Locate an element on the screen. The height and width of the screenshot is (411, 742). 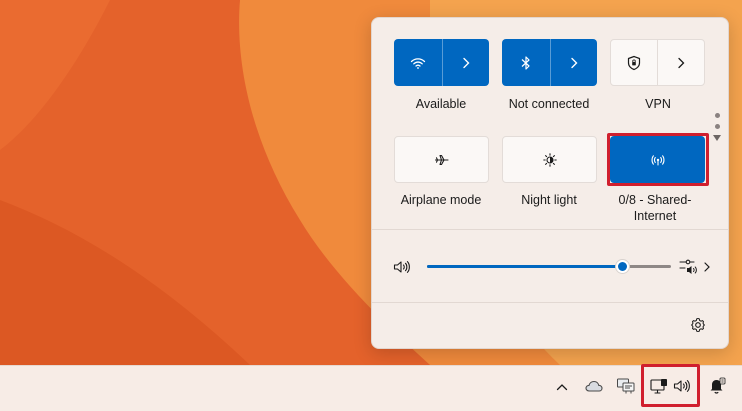
mobile-hotspot-label: 0/8 - Shared-Internet is located at coordinates (655, 208).